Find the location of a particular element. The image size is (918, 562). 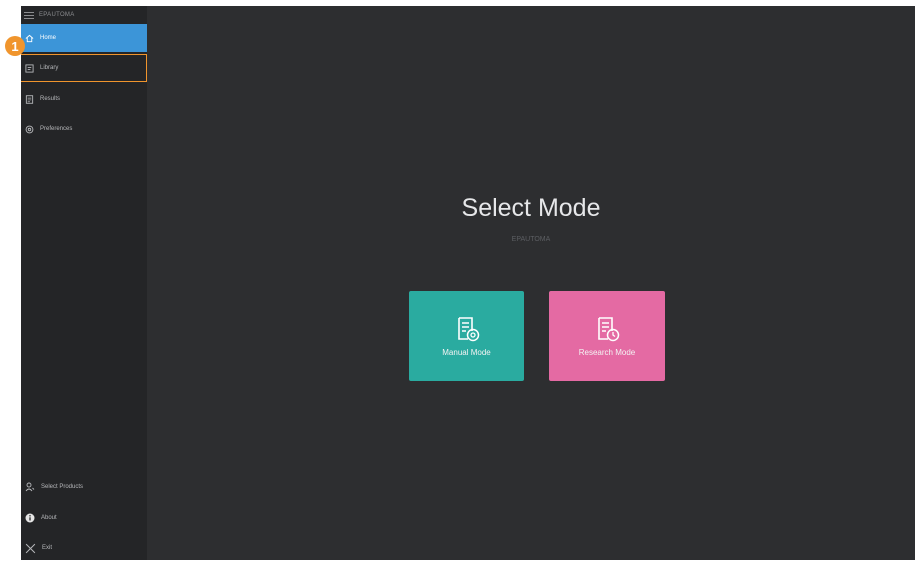

page-title: Select Mode is located at coordinates (531, 208).